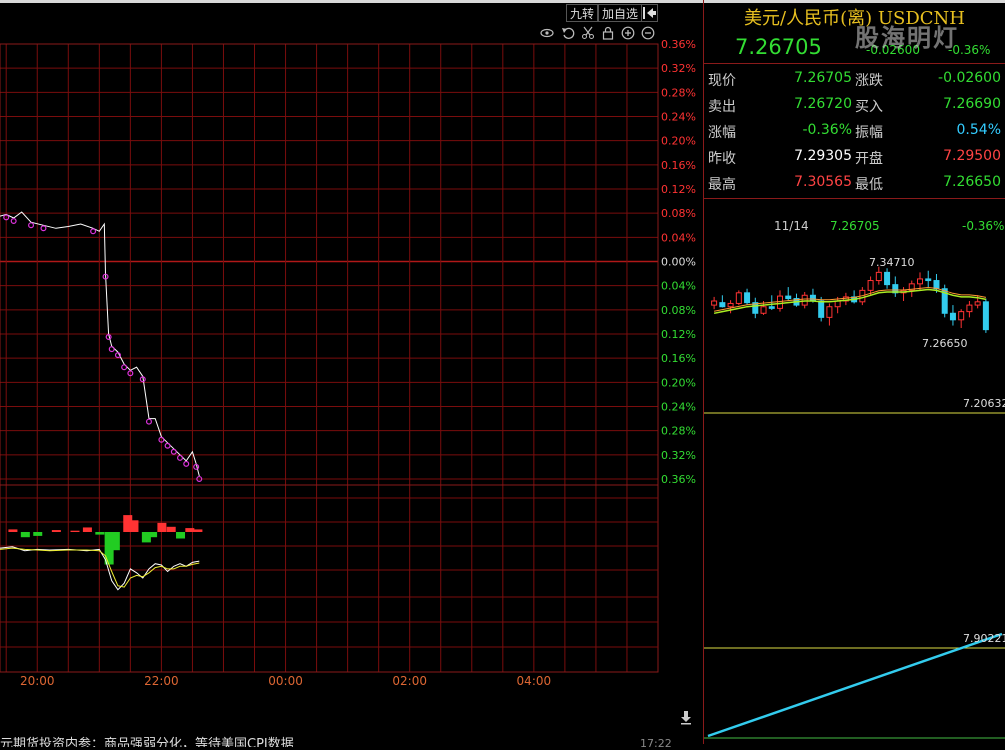 The image size is (1005, 750). I want to click on quote-row: 现价 7.26705 涨跌 -0.02600, so click(854, 79).